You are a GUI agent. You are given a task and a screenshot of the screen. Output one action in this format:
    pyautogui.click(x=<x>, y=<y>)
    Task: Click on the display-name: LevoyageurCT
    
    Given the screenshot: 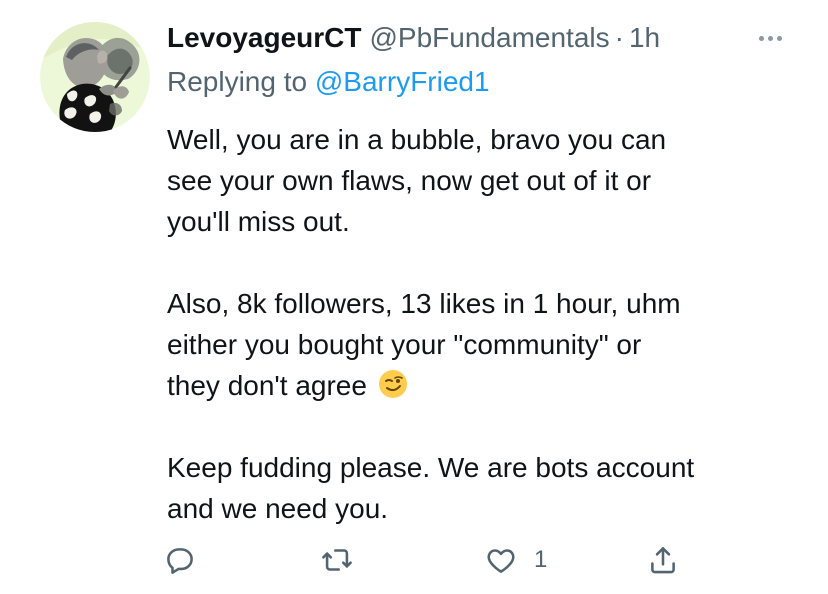 What is the action you would take?
    pyautogui.click(x=264, y=38)
    